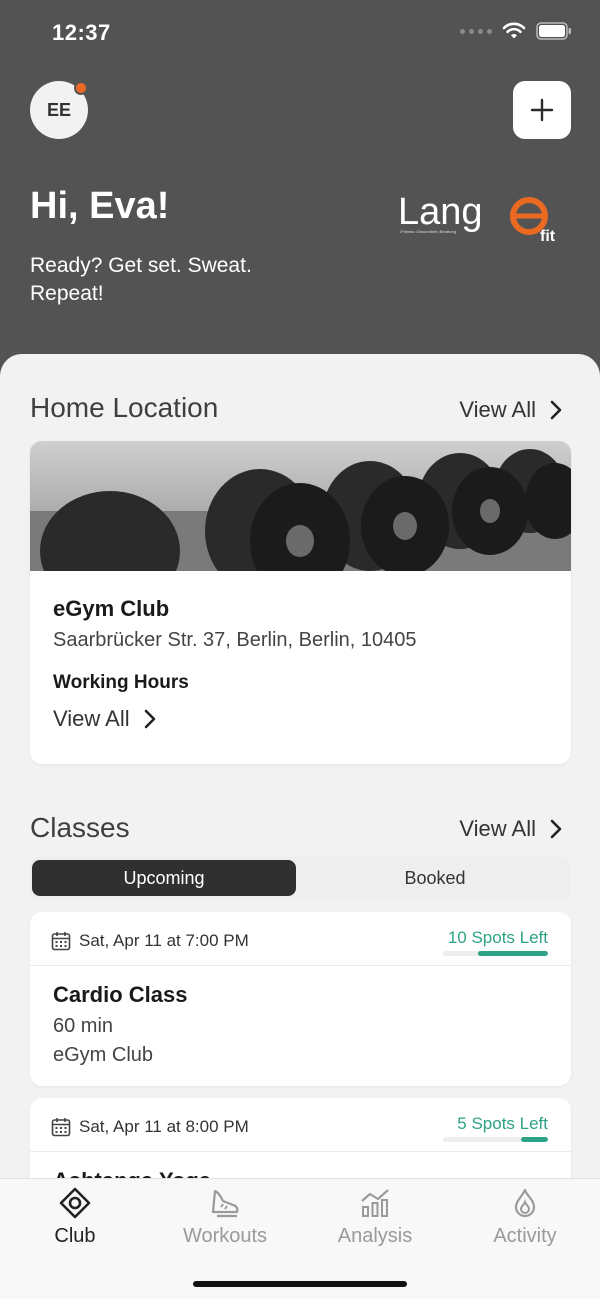 The height and width of the screenshot is (1299, 600). I want to click on class-location: eGym Club, so click(103, 1055).